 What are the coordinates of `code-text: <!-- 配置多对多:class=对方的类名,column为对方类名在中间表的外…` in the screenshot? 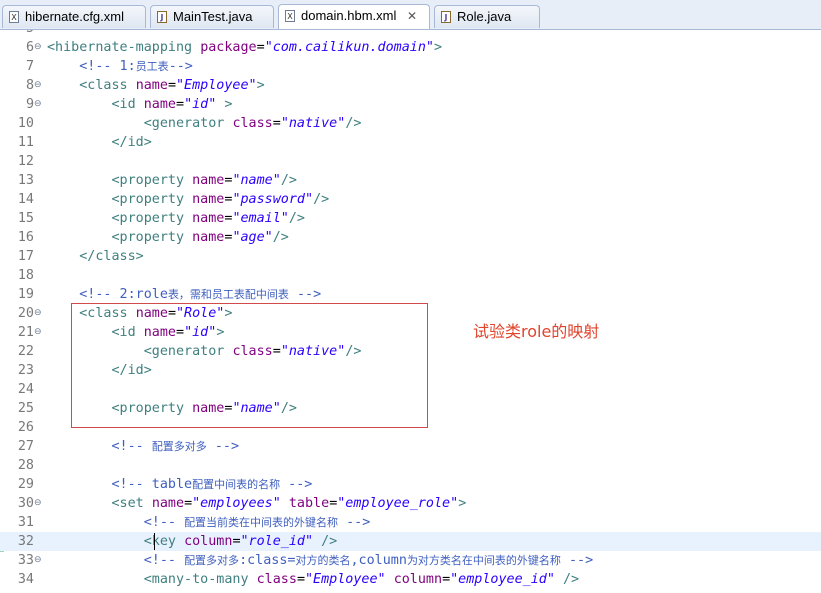 It's located at (320, 560).